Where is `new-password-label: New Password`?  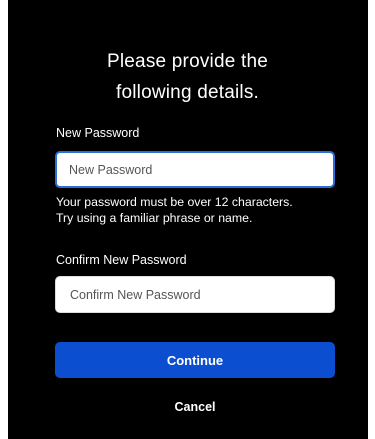
new-password-label: New Password is located at coordinates (98, 133).